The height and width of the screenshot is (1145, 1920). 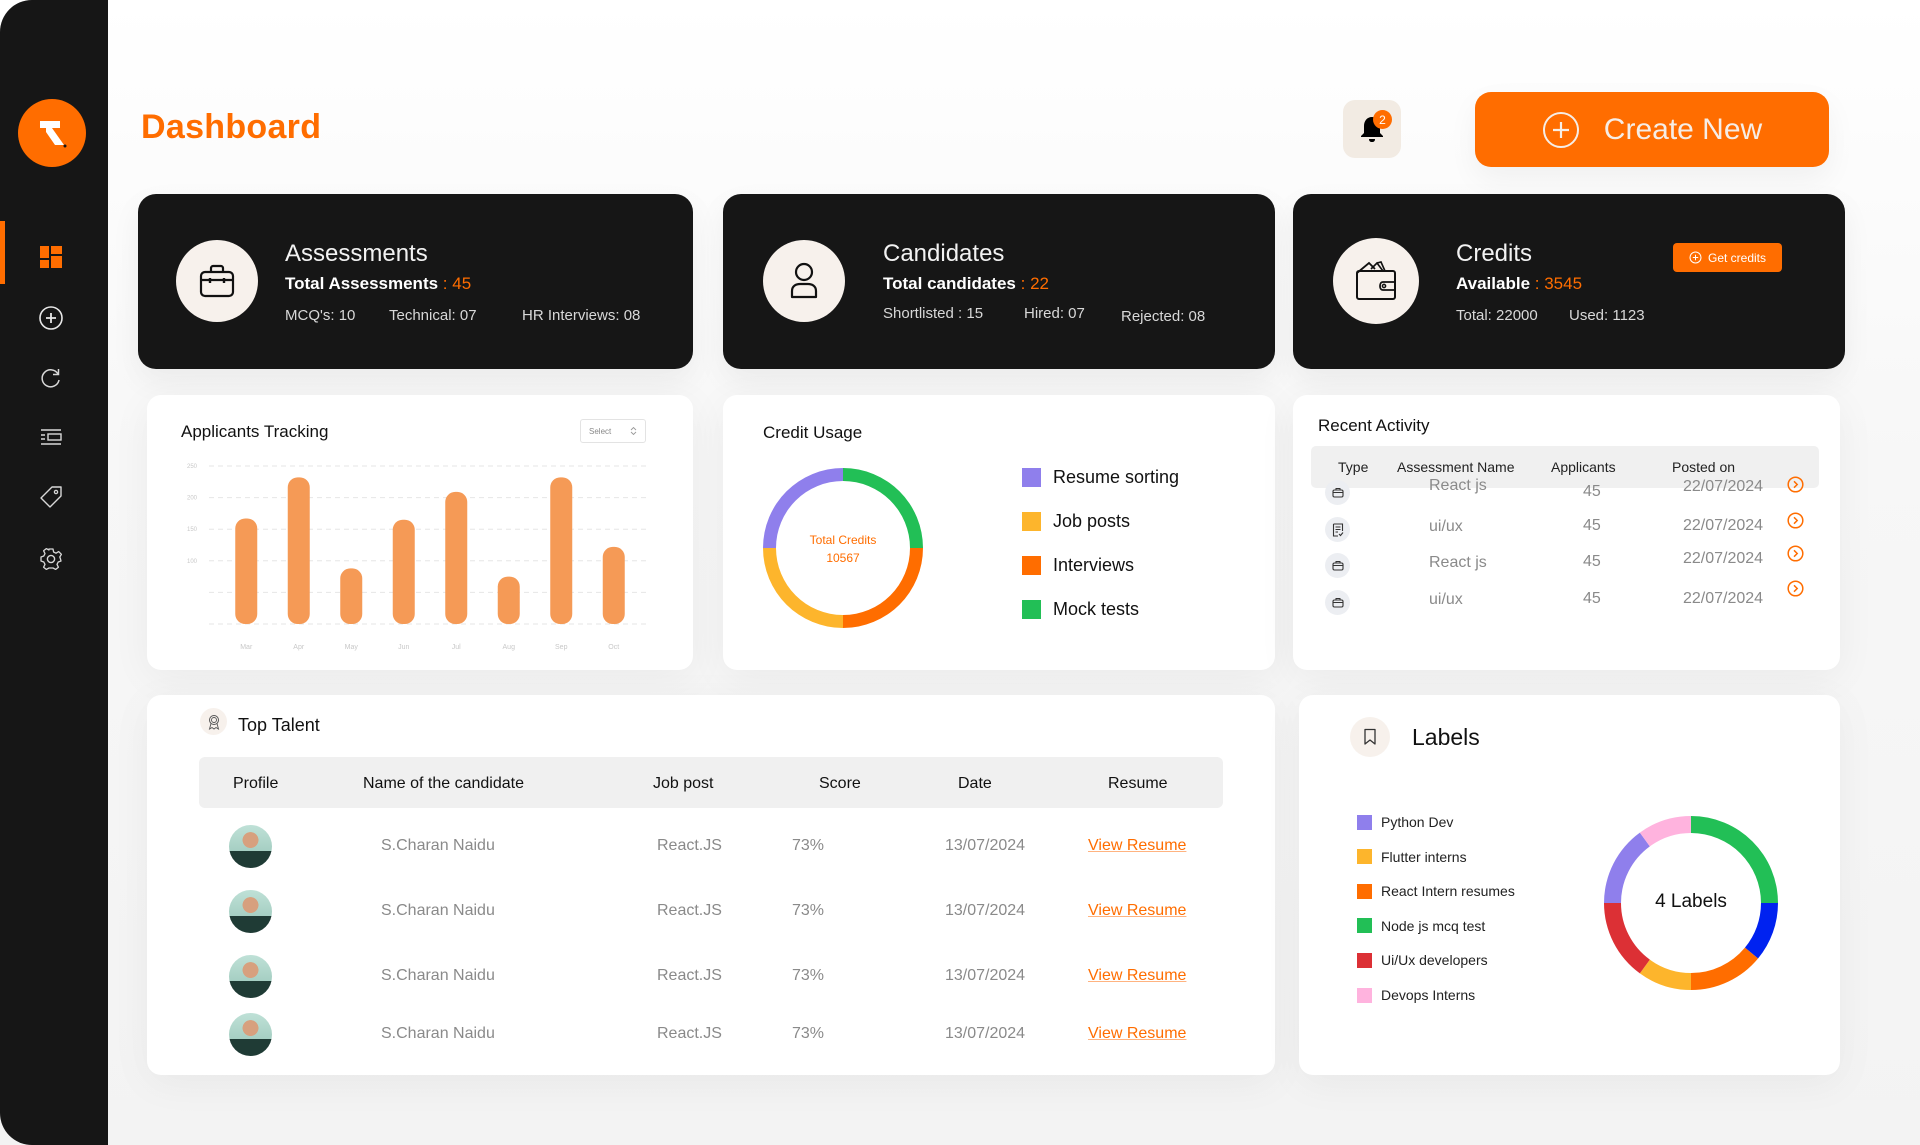 I want to click on active-nav-indicator, so click(x=2, y=252).